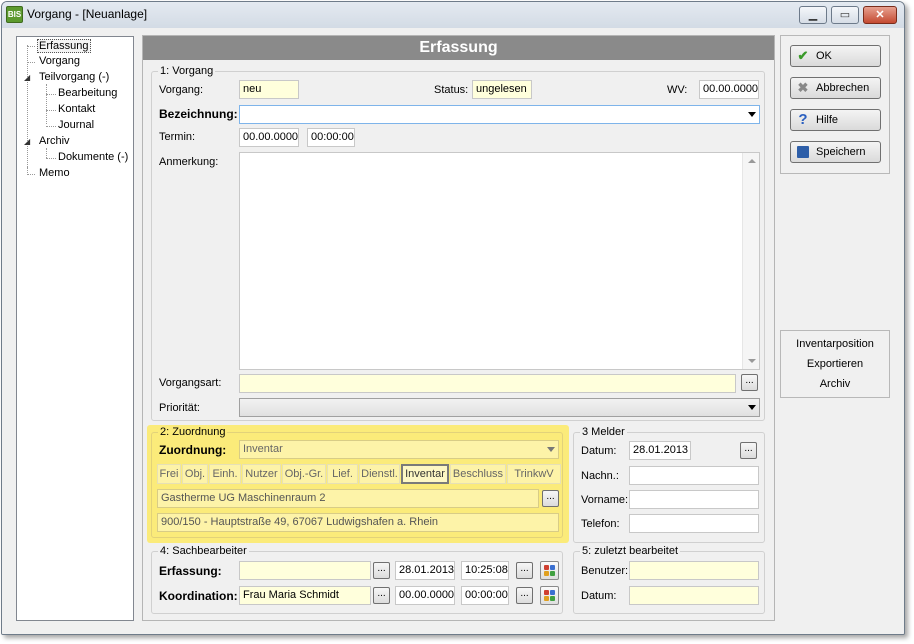 Image resolution: width=914 pixels, height=644 pixels. What do you see at coordinates (485, 595) in the screenshot?
I see `koordination-time-field: 00:00:00` at bounding box center [485, 595].